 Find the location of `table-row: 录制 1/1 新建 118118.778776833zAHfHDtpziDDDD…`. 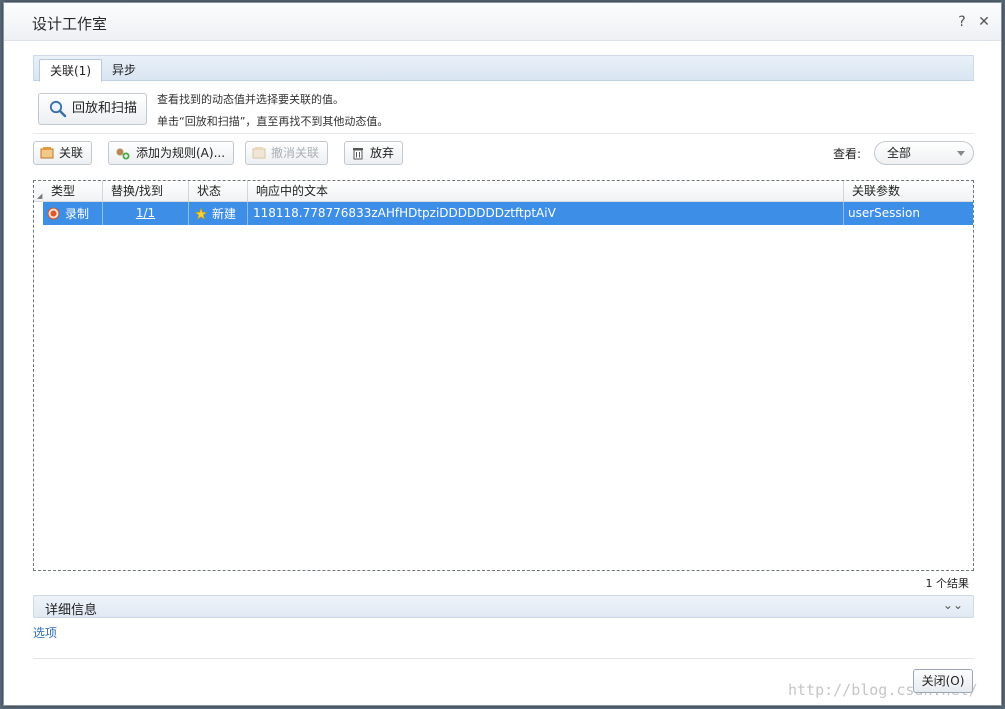

table-row: 录制 1/1 新建 118118.778776833zAHfHDtpziDDDD… is located at coordinates (508, 213).